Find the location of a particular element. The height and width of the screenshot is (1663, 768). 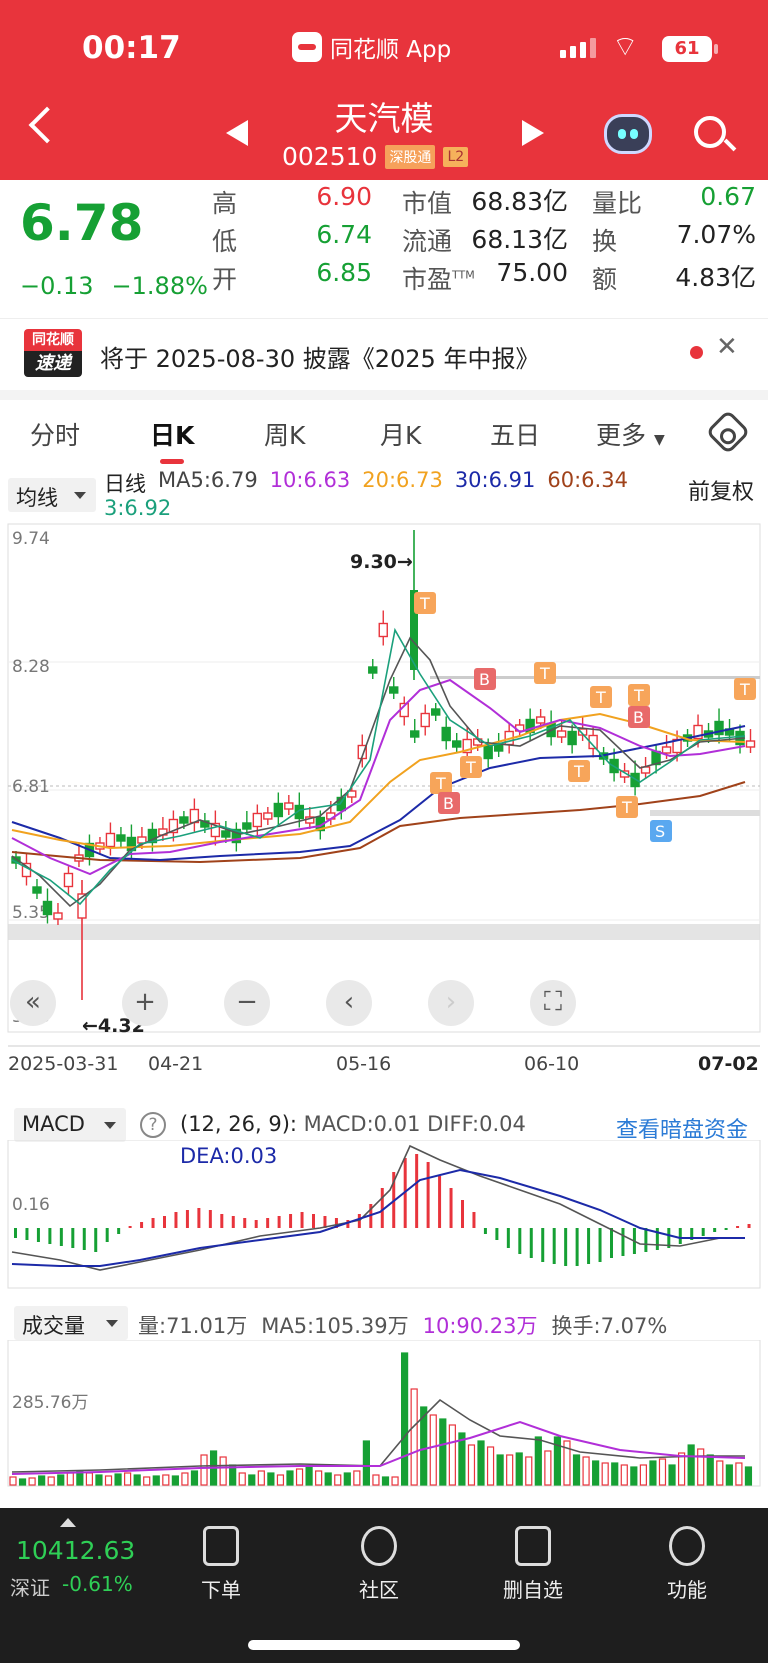

tab-more: 更多 ▼ is located at coordinates (630, 434).